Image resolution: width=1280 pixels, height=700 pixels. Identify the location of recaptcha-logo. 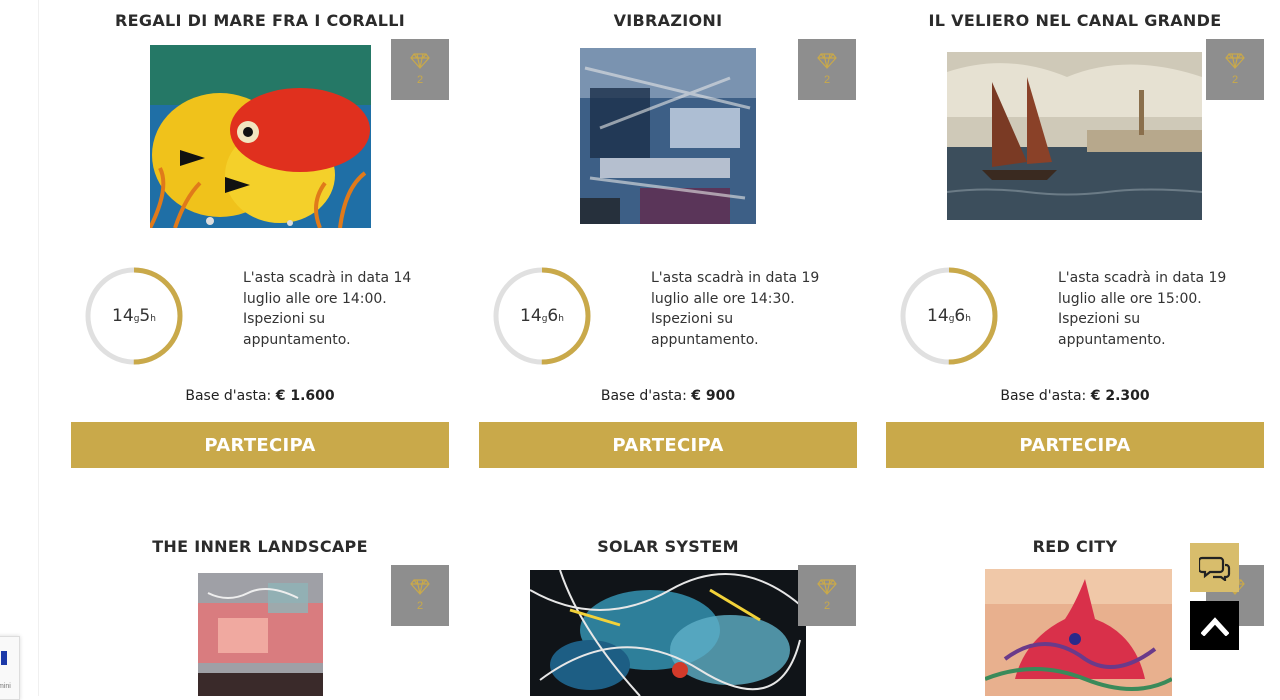
(4, 658).